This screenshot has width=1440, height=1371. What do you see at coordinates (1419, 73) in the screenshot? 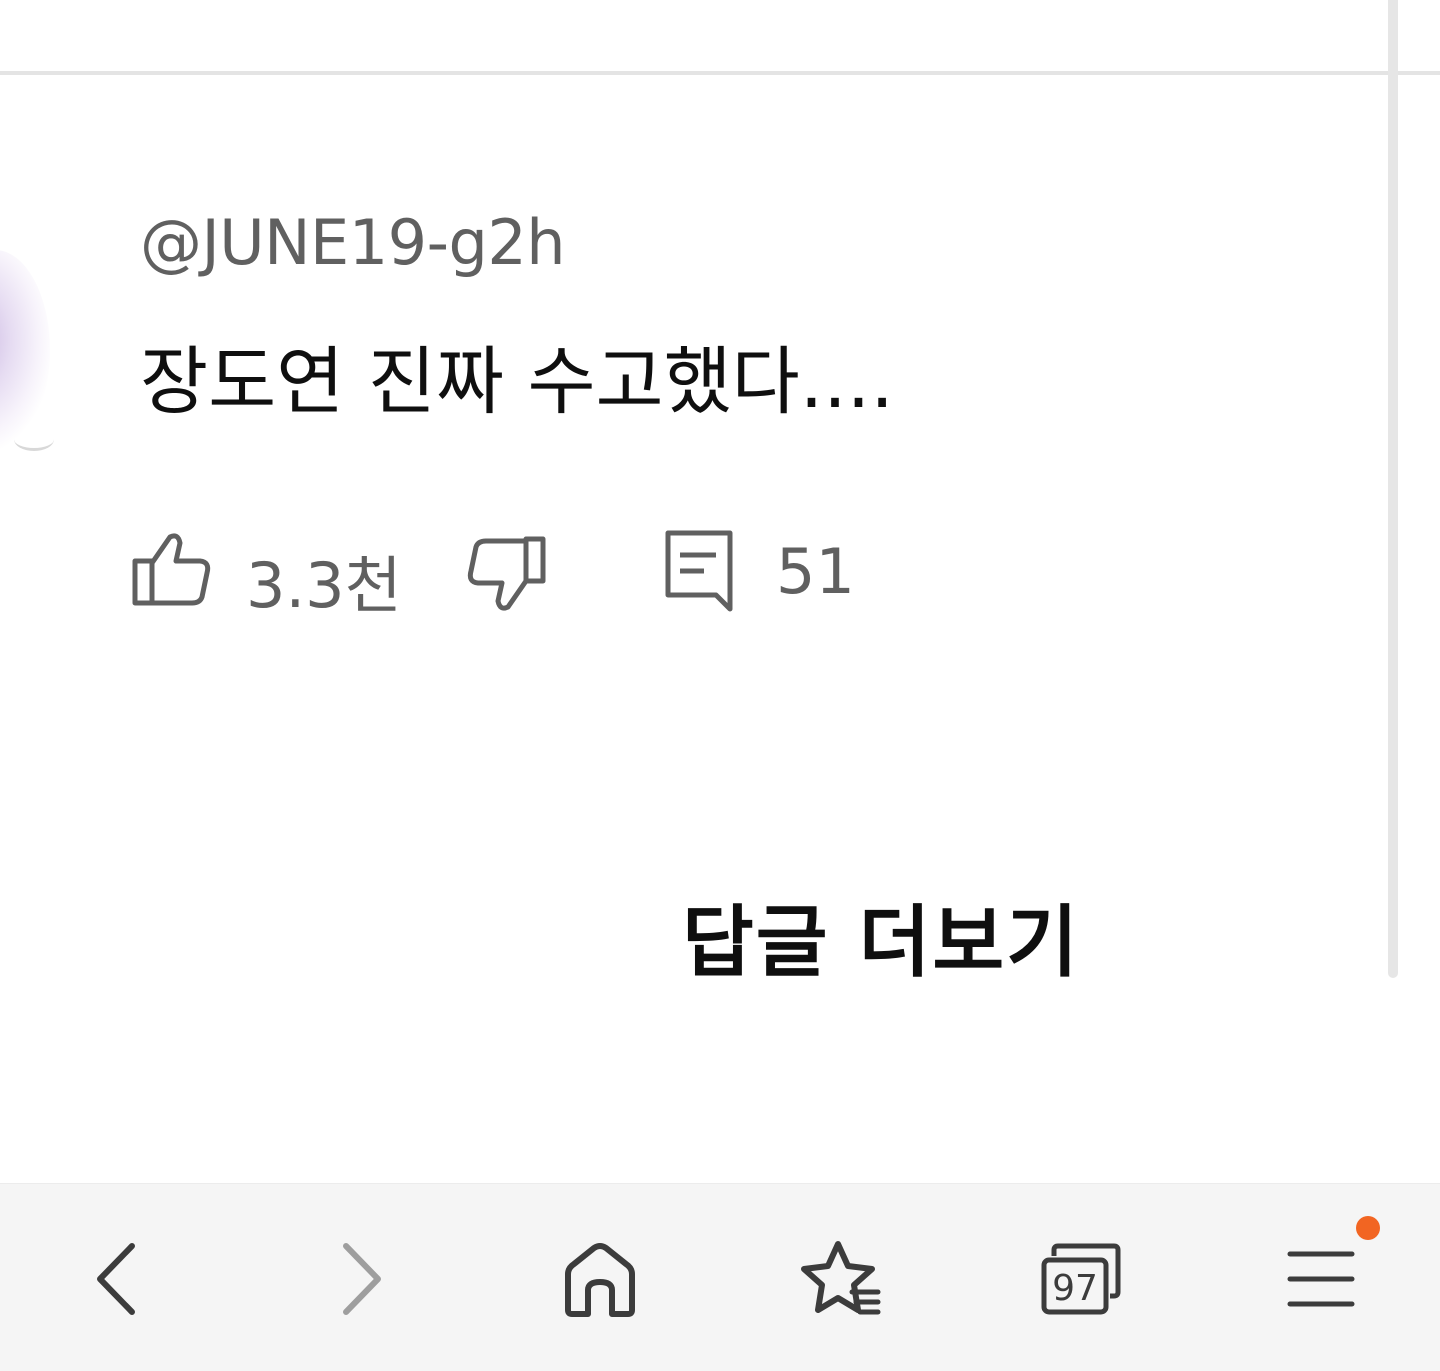
I see `top-divider-right` at bounding box center [1419, 73].